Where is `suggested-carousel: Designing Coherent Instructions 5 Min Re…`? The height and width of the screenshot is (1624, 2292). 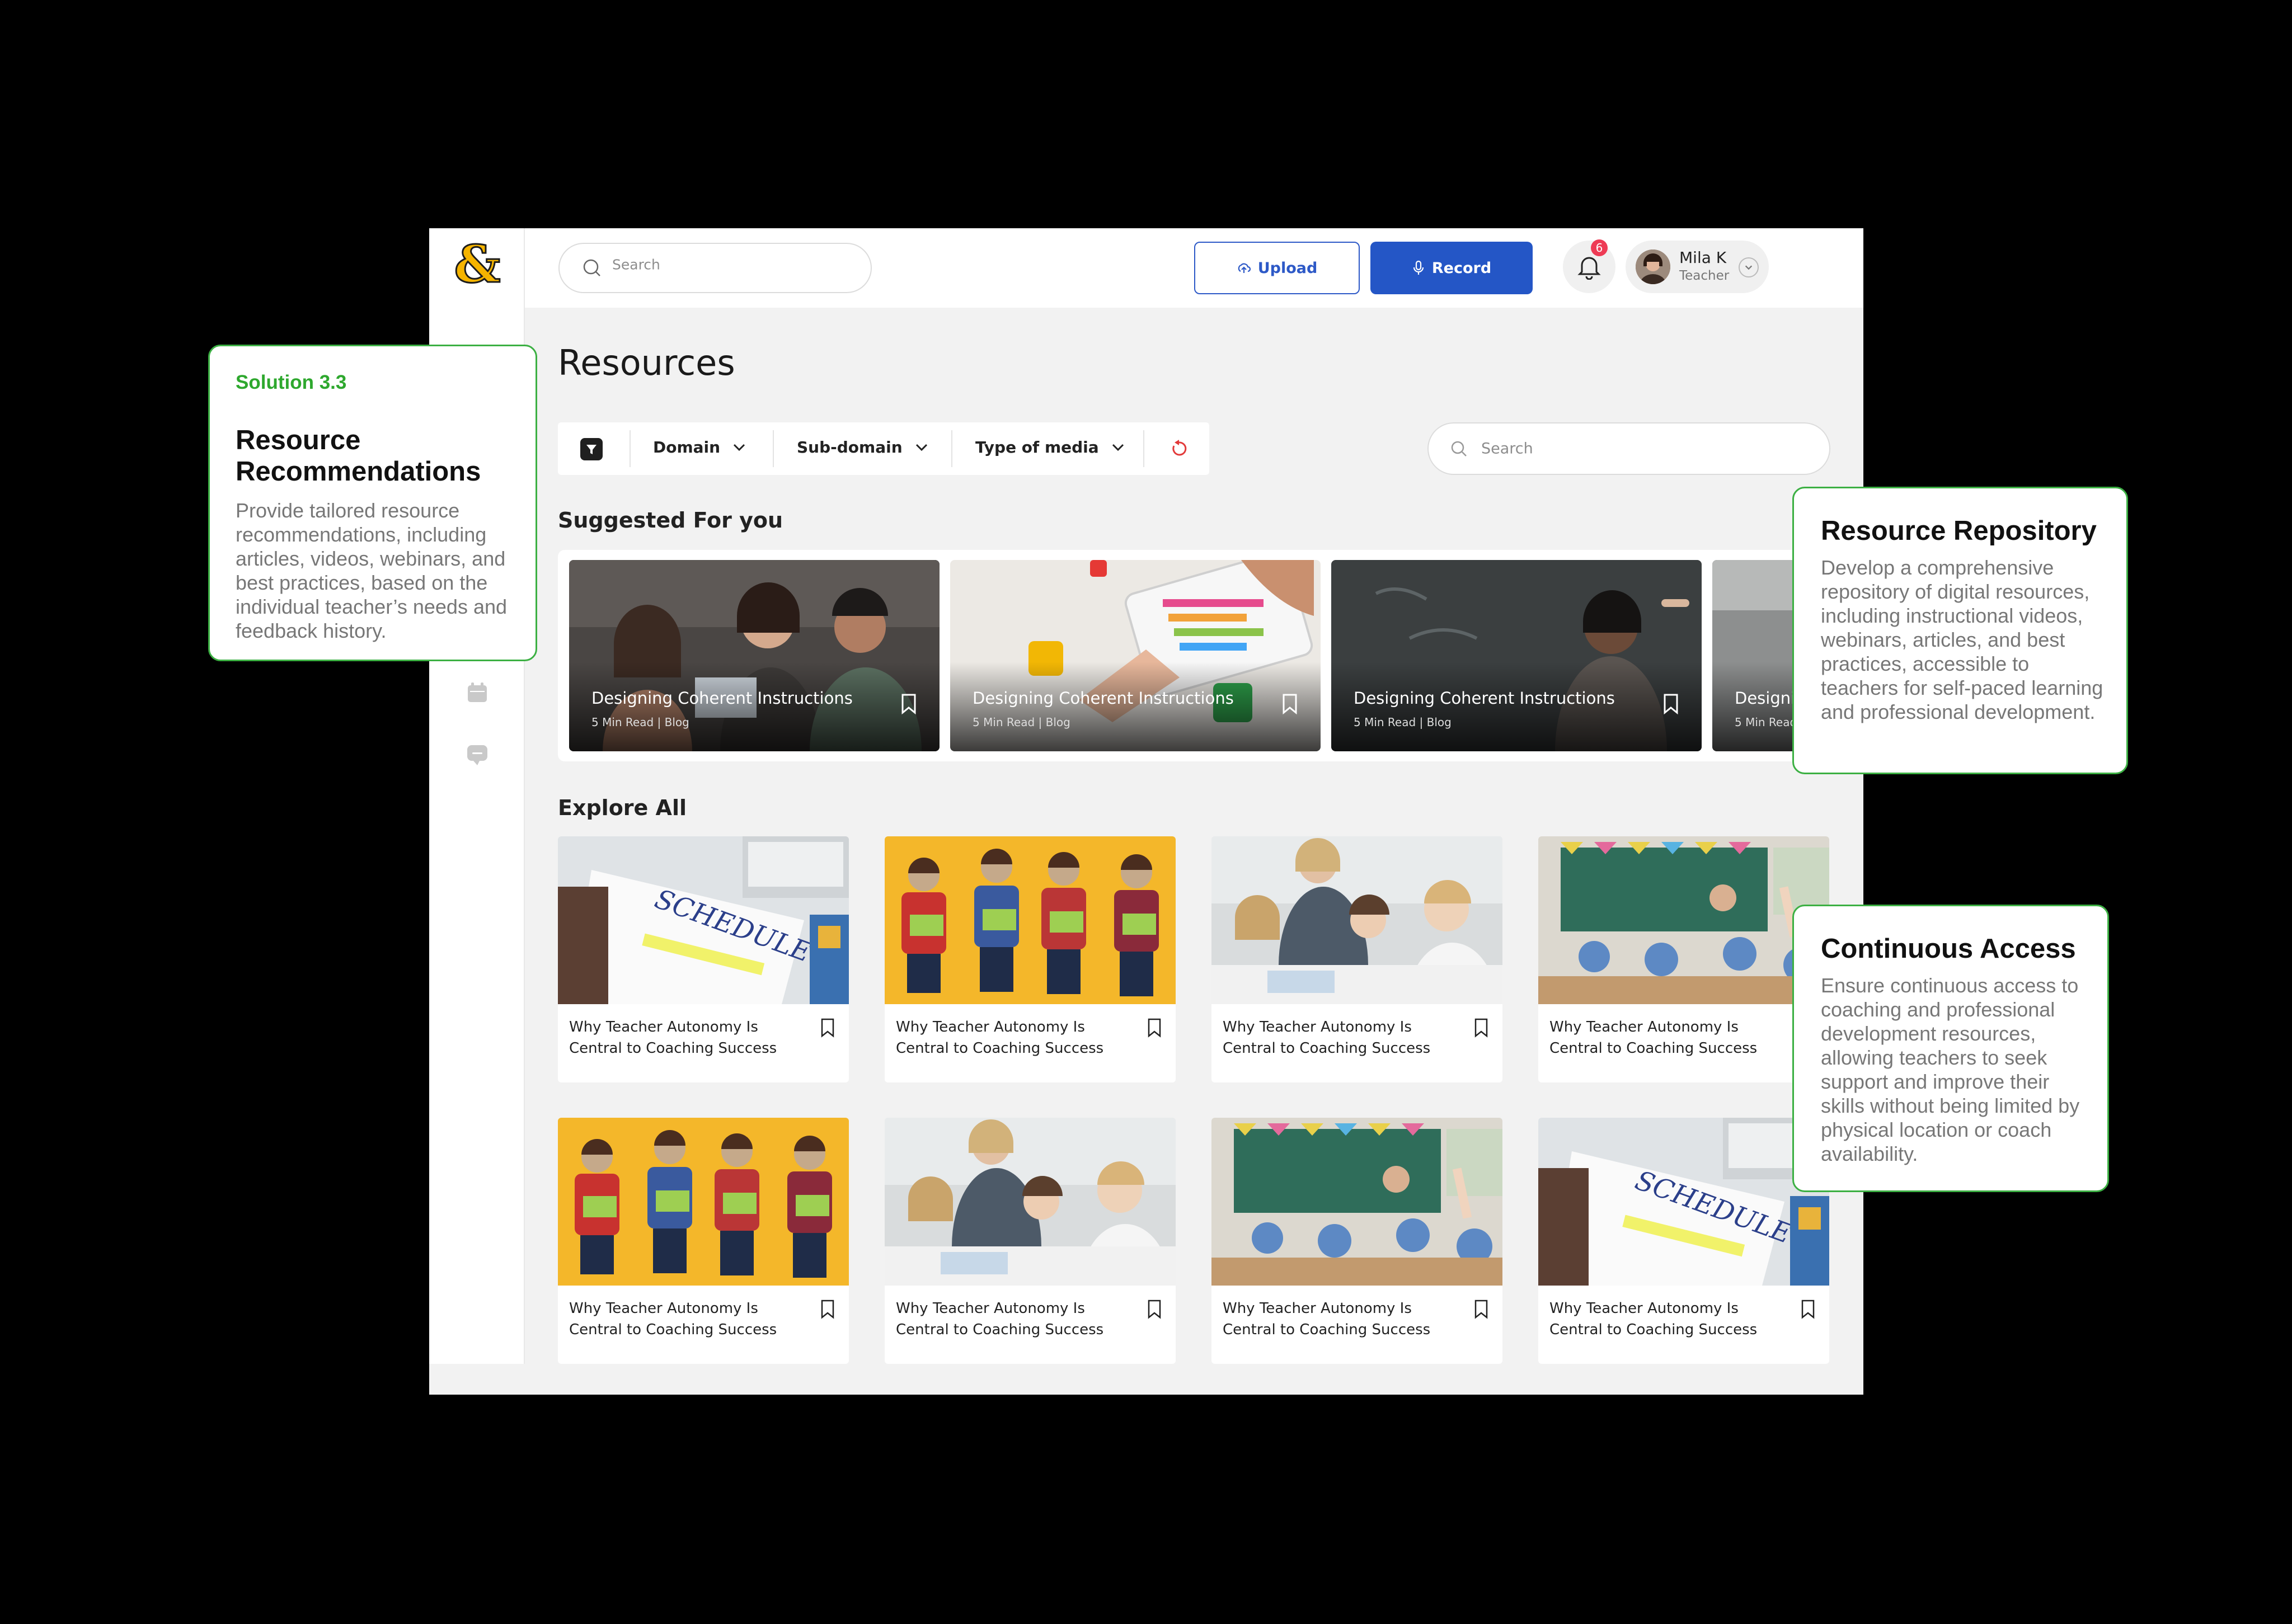 suggested-carousel: Designing Coherent Instructions 5 Min Re… is located at coordinates (1210, 655).